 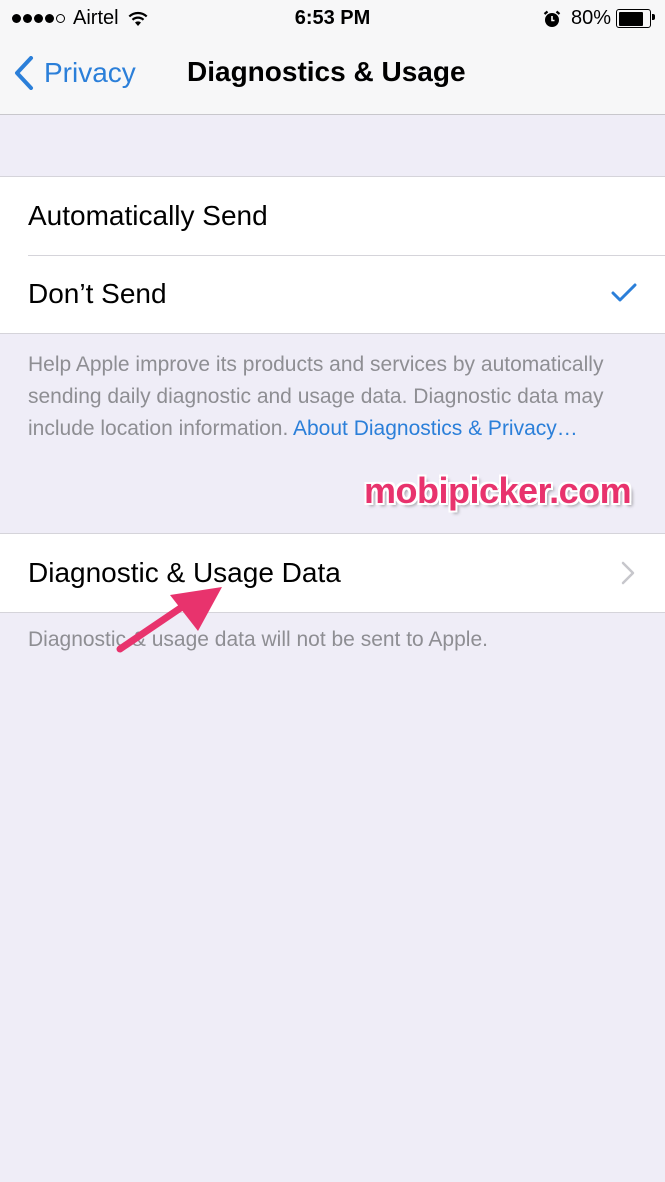 I want to click on battery-percent: 80%, so click(x=590, y=18).